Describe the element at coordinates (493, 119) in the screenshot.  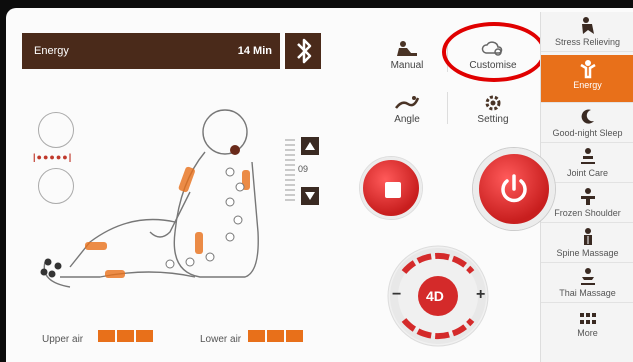
I see `setting-label: Setting` at that location.